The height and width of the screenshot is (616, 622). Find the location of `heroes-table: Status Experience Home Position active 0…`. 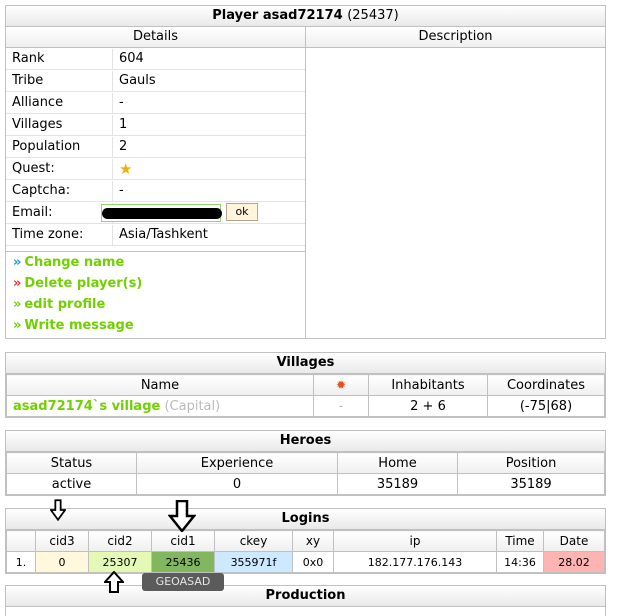

heroes-table: Status Experience Home Position active 0… is located at coordinates (305, 473).